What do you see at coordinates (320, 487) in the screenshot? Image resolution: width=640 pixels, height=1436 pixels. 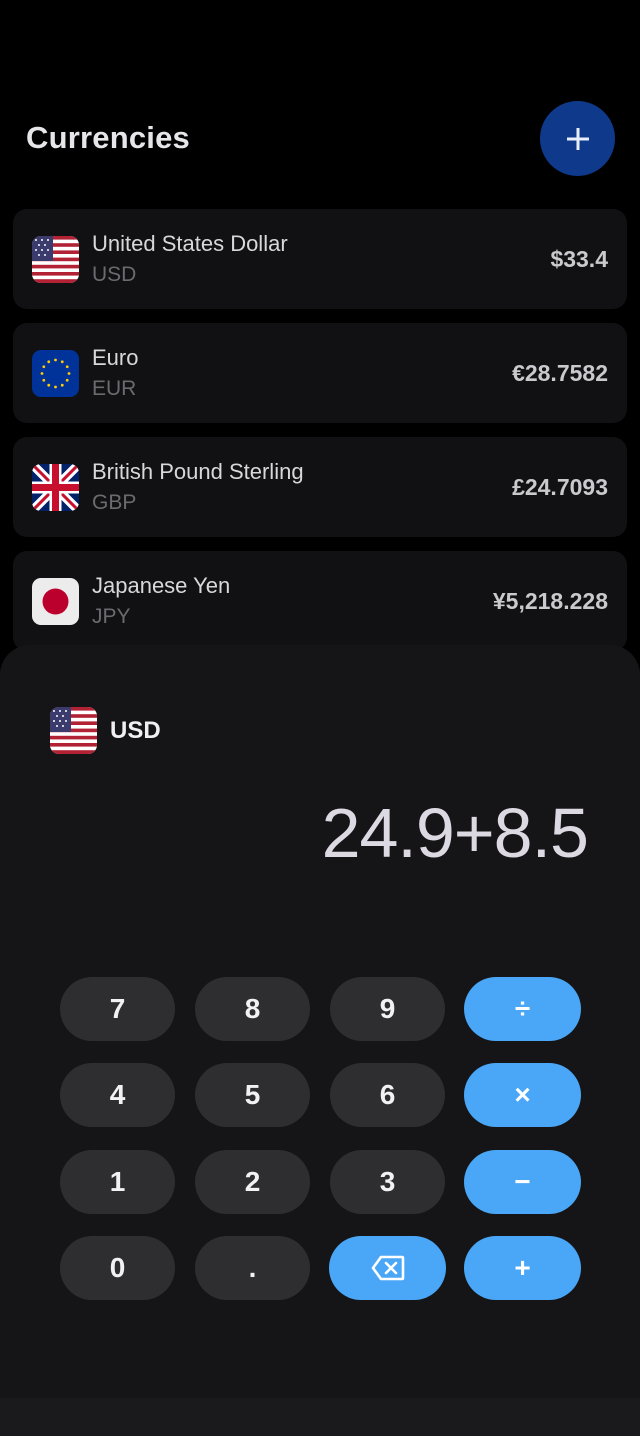 I see `currency-card-gbp: British Pound Sterling GBP £24.7093` at bounding box center [320, 487].